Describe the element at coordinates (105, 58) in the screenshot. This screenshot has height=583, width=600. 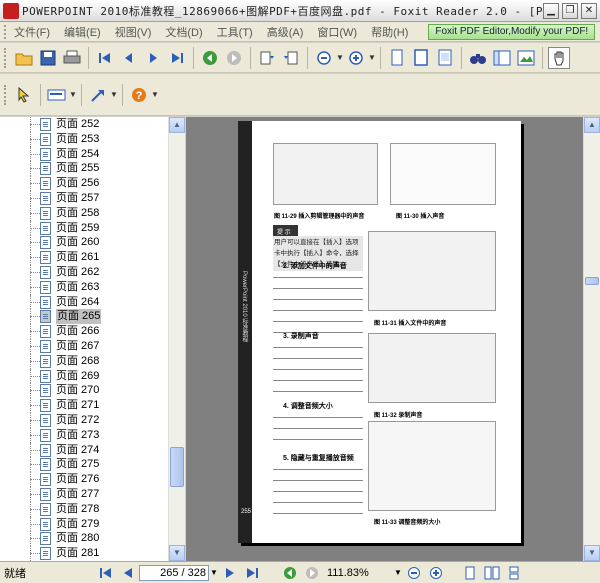
I see `first-page-icon` at that location.